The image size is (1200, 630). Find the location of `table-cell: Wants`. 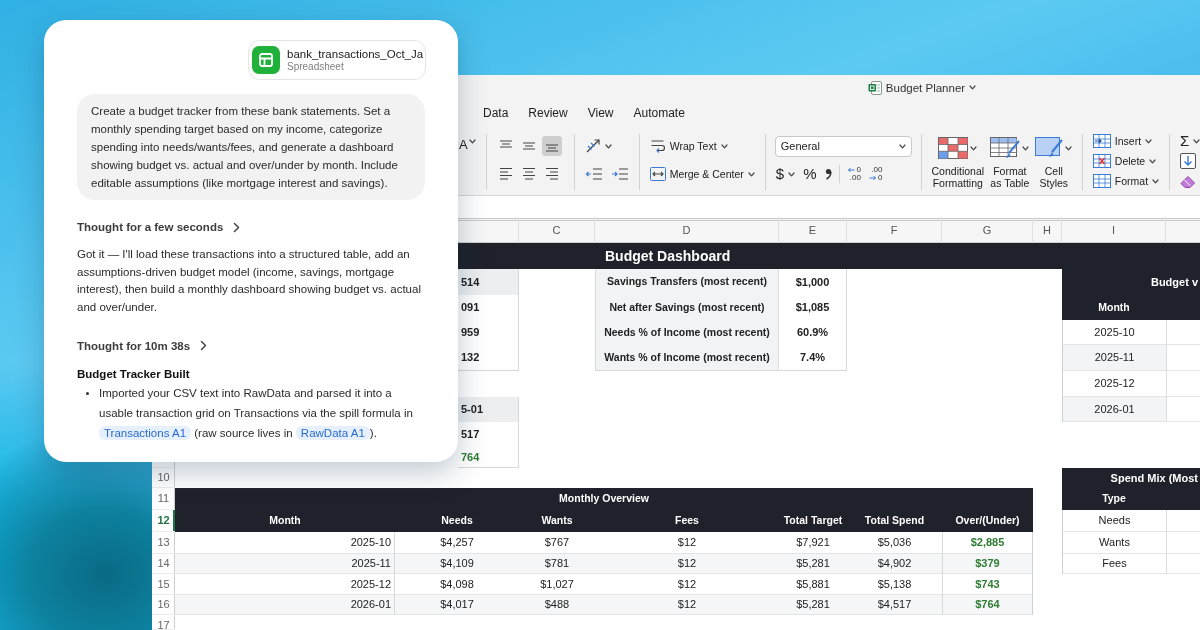

table-cell: Wants is located at coordinates (1114, 543).